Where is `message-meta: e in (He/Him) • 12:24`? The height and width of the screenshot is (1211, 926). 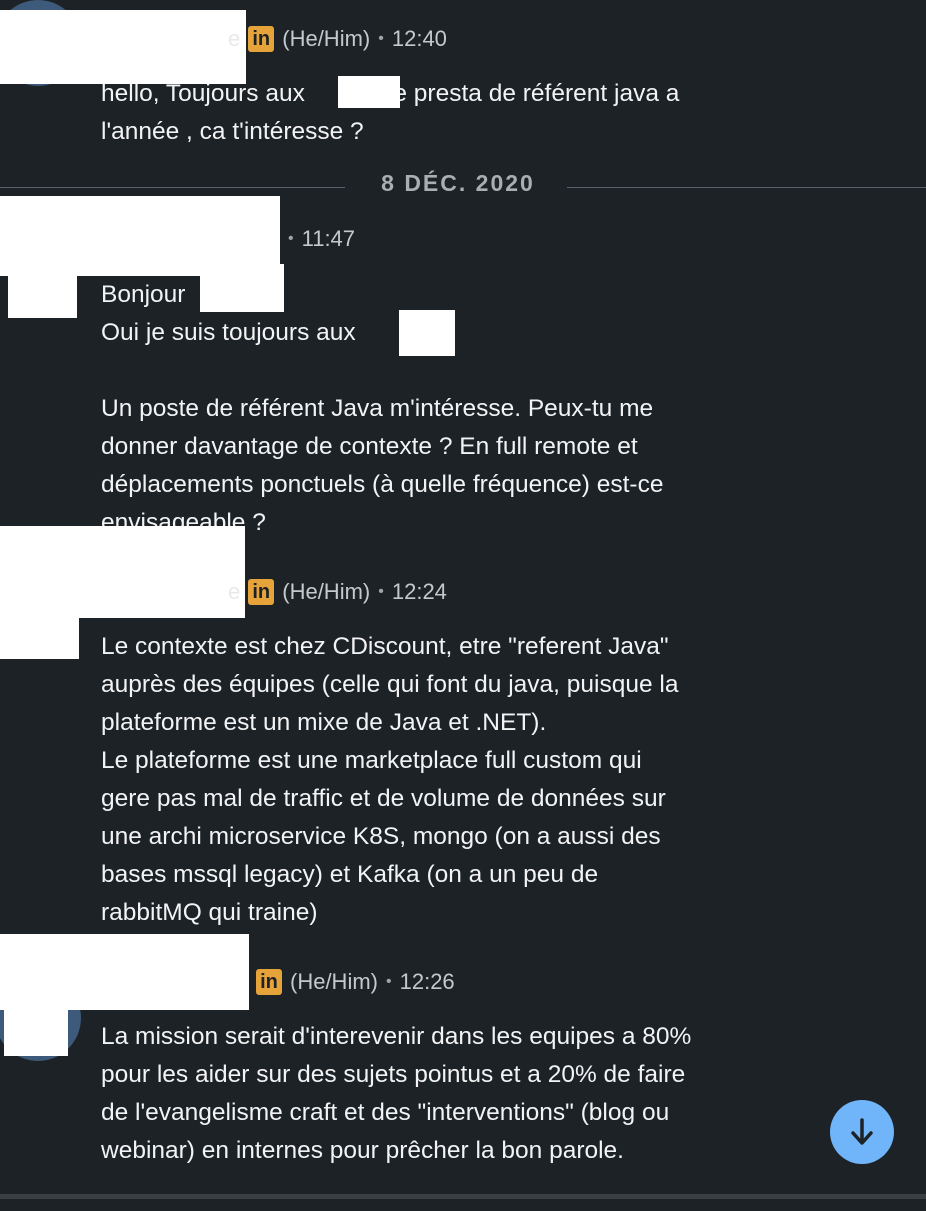 message-meta: e in (He/Him) • 12:24 is located at coordinates (337, 592).